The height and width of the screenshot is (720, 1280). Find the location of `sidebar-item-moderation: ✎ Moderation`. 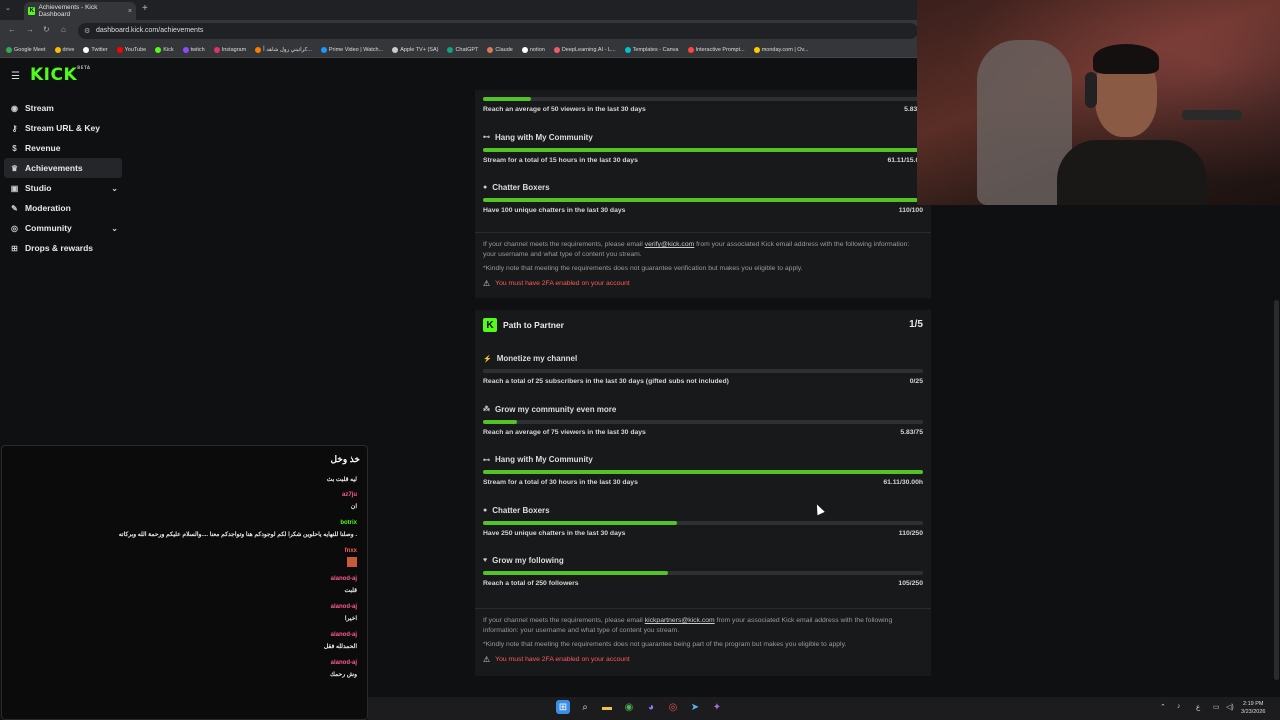

sidebar-item-moderation: ✎ Moderation is located at coordinates (63, 208).